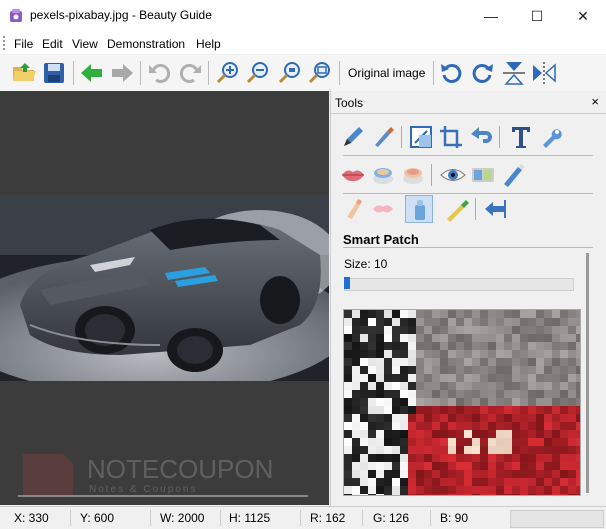  What do you see at coordinates (495, 209) in the screenshot?
I see `compare-arrows-icon` at bounding box center [495, 209].